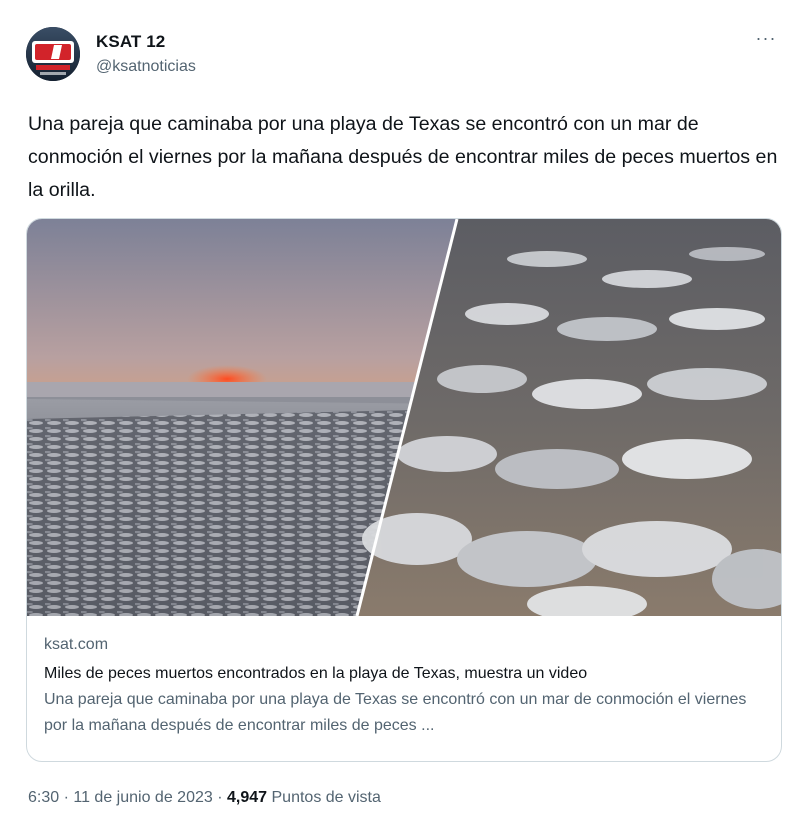 The width and height of the screenshot is (800, 830). I want to click on views-label: Puntos de vista, so click(326, 797).